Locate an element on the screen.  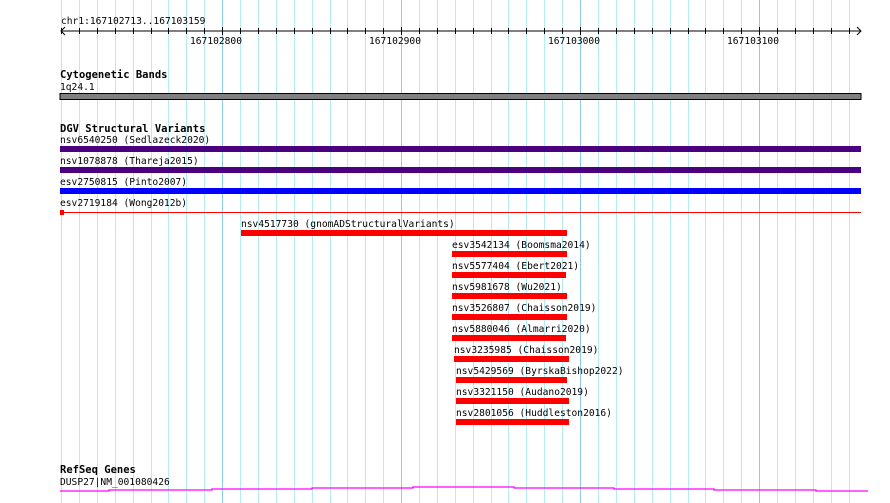
variant-feature: esv3542134 (Boomsma2014) is located at coordinates (521, 248).